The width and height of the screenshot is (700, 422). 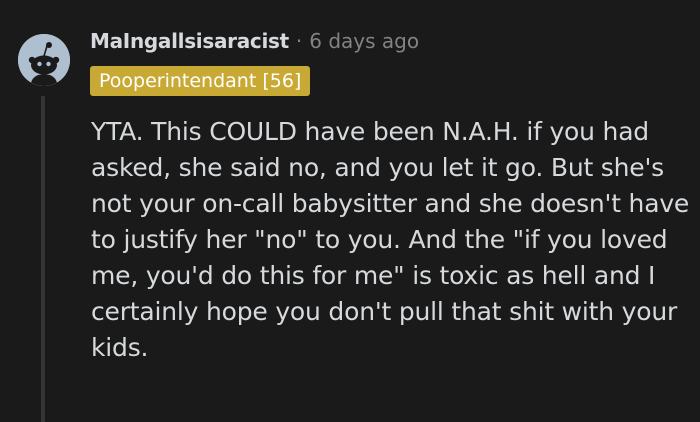 I want to click on username-link: MaIngallsisaracist, so click(x=189, y=41).